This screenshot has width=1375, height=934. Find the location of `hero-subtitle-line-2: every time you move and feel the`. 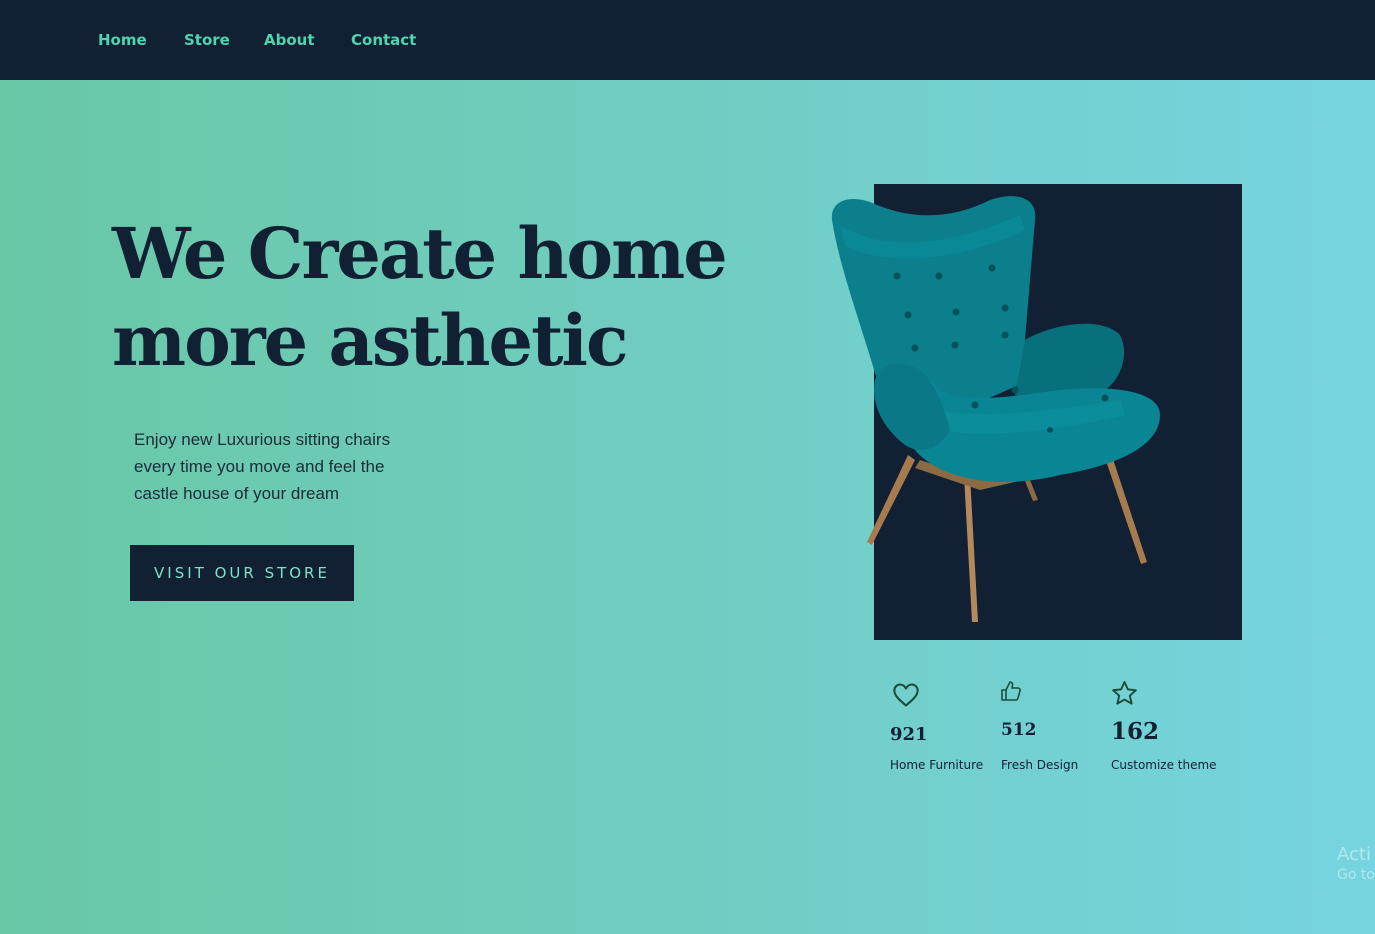

hero-subtitle-line-2: every time you move and feel the is located at coordinates (259, 466).